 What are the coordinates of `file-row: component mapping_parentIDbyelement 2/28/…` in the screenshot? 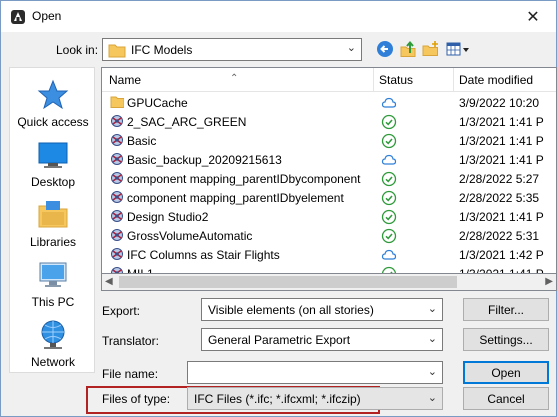 It's located at (329, 197).